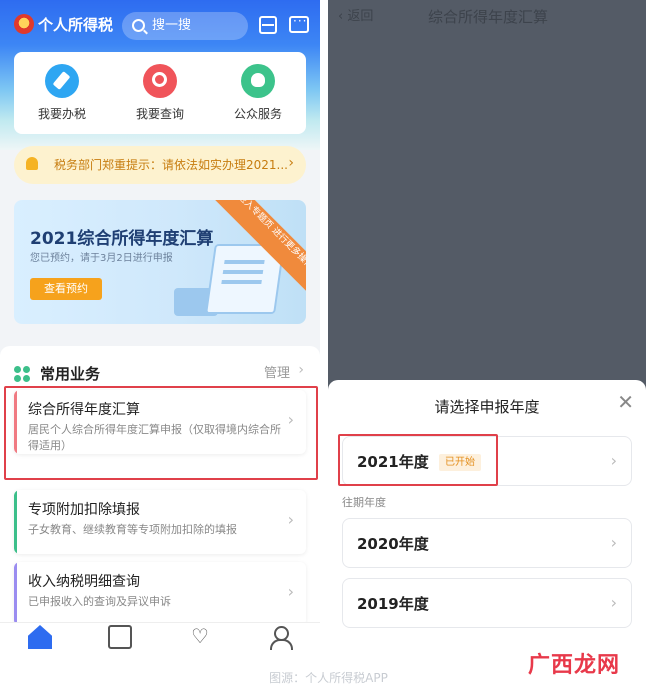 The width and height of the screenshot is (657, 694). Describe the element at coordinates (120, 637) in the screenshot. I see `document-list-icon` at that location.